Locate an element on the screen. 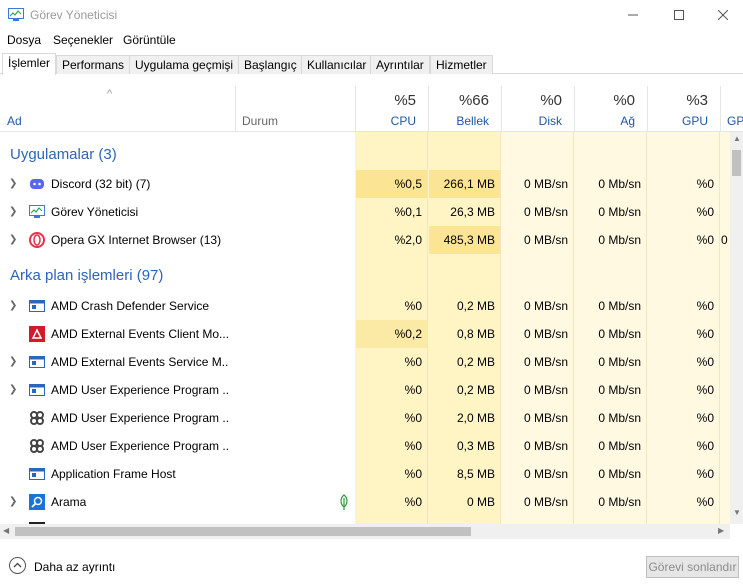  group-header-background: Arka plan işlemleri (97) is located at coordinates (365, 275).